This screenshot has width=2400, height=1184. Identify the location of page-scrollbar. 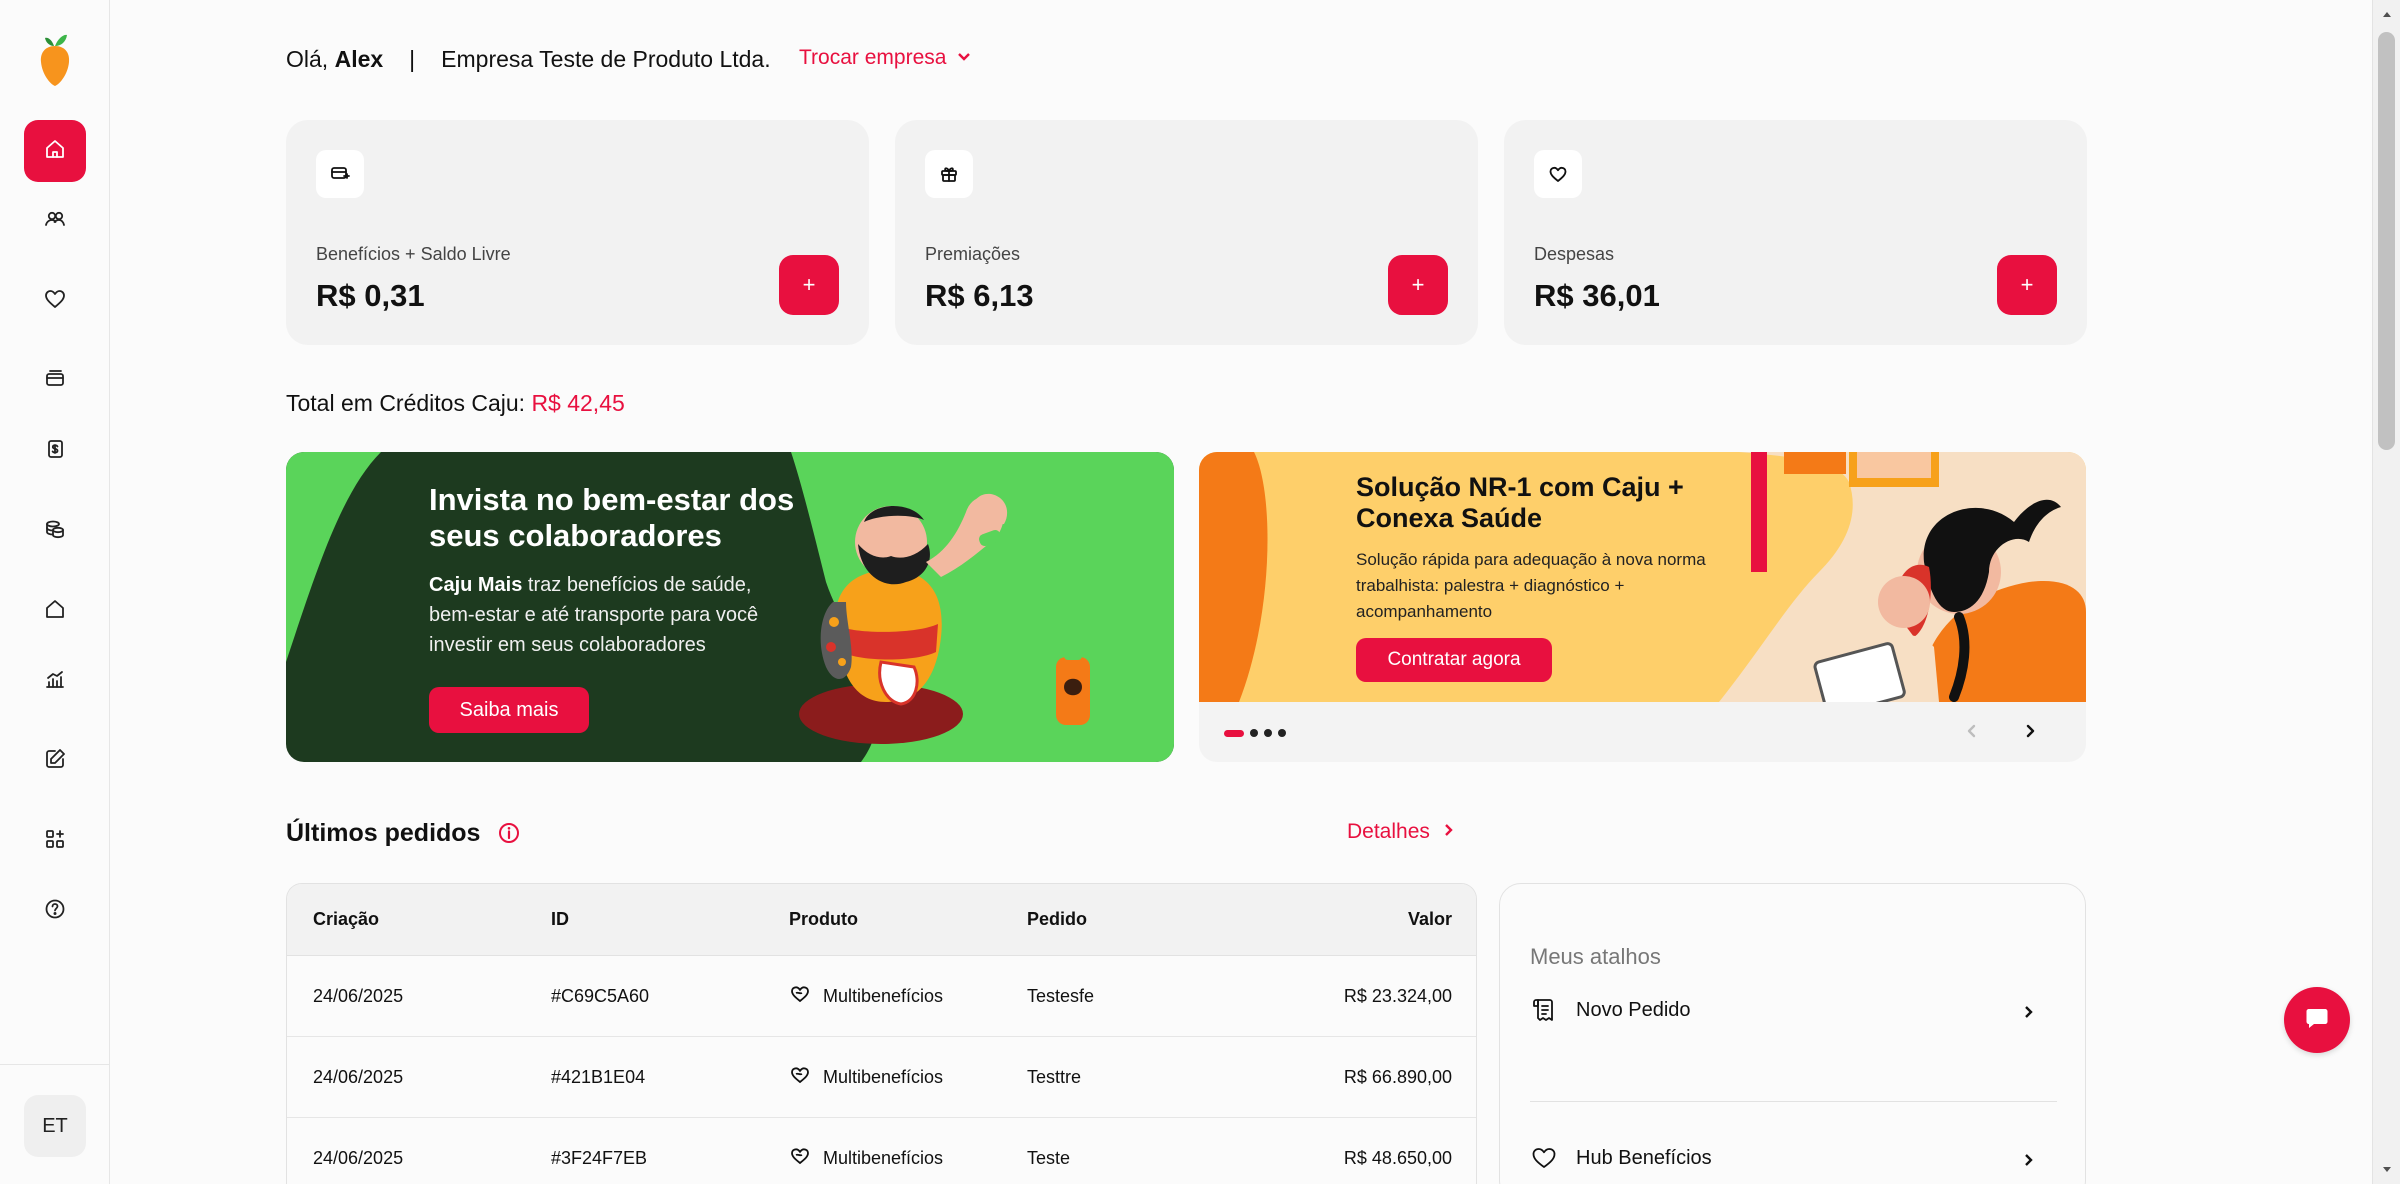
(2386, 592).